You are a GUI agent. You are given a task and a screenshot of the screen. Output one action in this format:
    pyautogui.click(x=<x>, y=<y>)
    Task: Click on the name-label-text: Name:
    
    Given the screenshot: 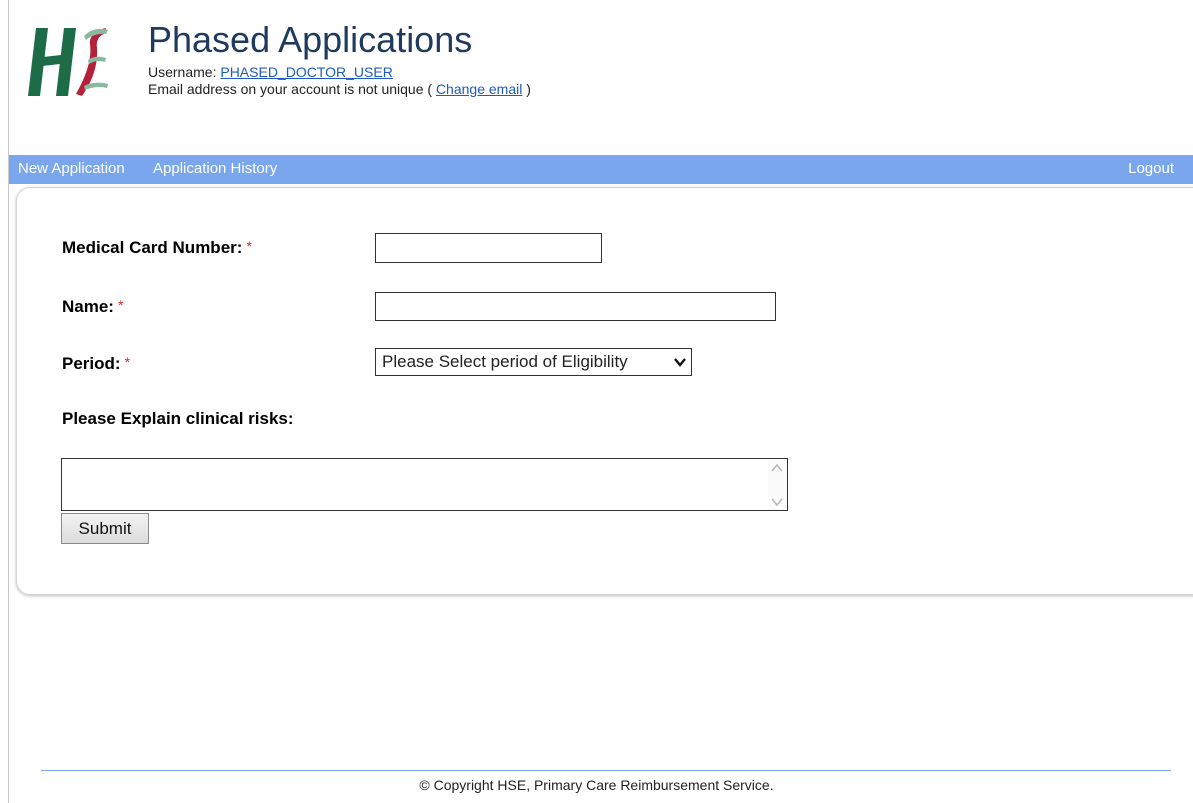 What is the action you would take?
    pyautogui.click(x=88, y=306)
    